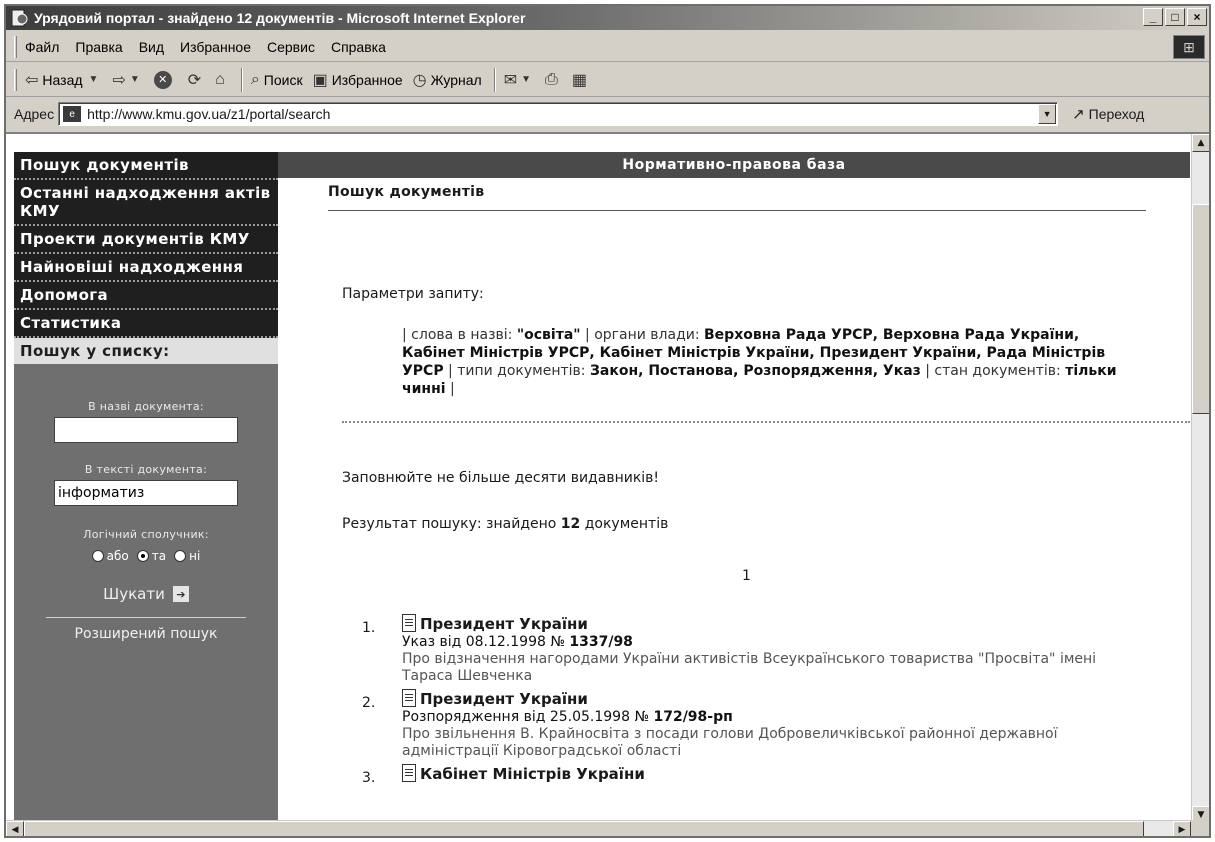 The image size is (1215, 842). I want to click on back-button: ⇦ Назад ▼, so click(63, 80).